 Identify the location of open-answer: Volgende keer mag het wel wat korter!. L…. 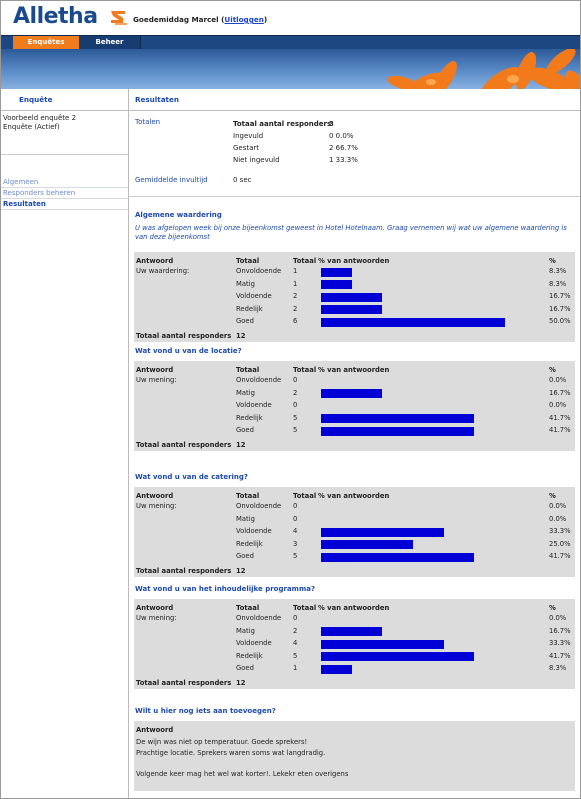
(242, 773).